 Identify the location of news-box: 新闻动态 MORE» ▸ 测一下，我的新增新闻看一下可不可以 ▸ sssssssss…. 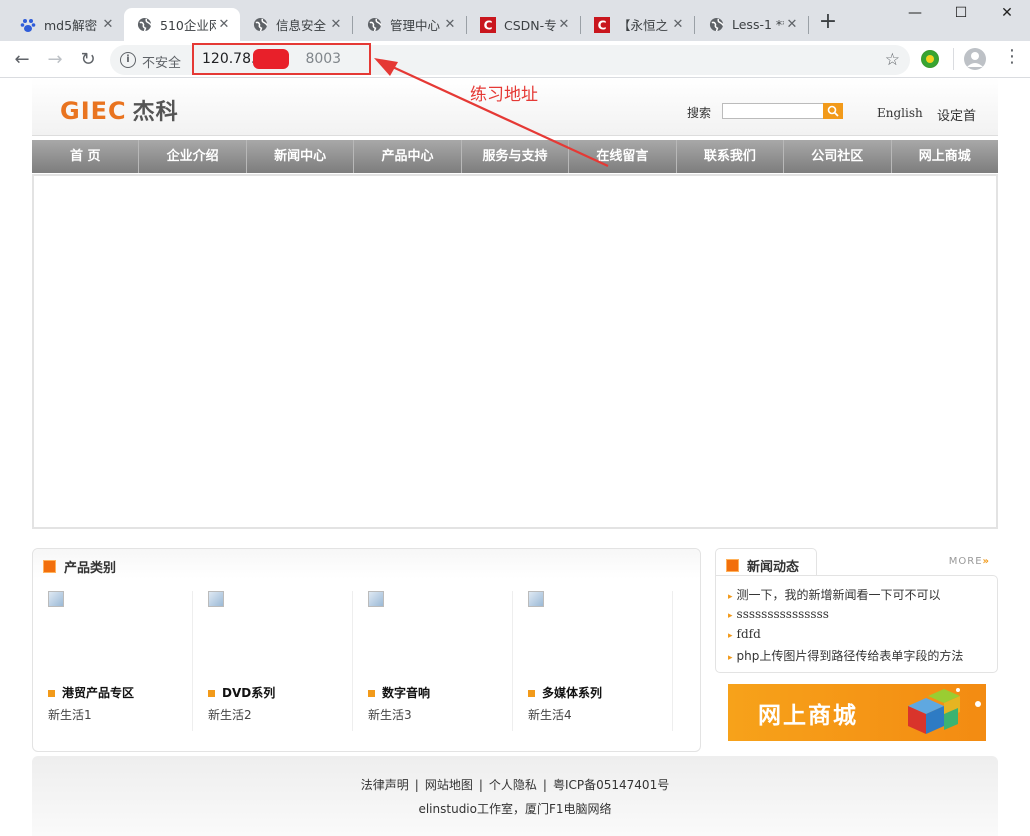
(856, 611).